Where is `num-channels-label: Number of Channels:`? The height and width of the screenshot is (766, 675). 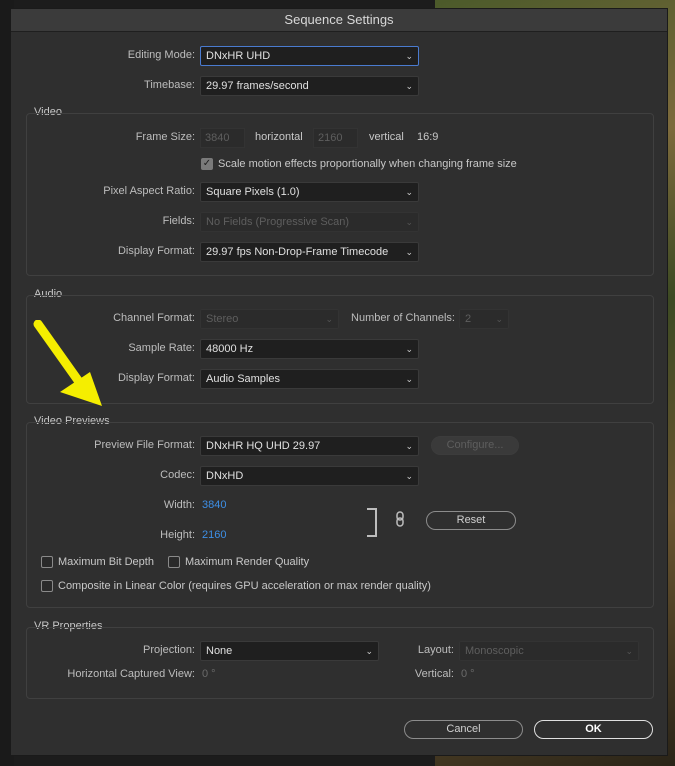
num-channels-label: Number of Channels: is located at coordinates (403, 318).